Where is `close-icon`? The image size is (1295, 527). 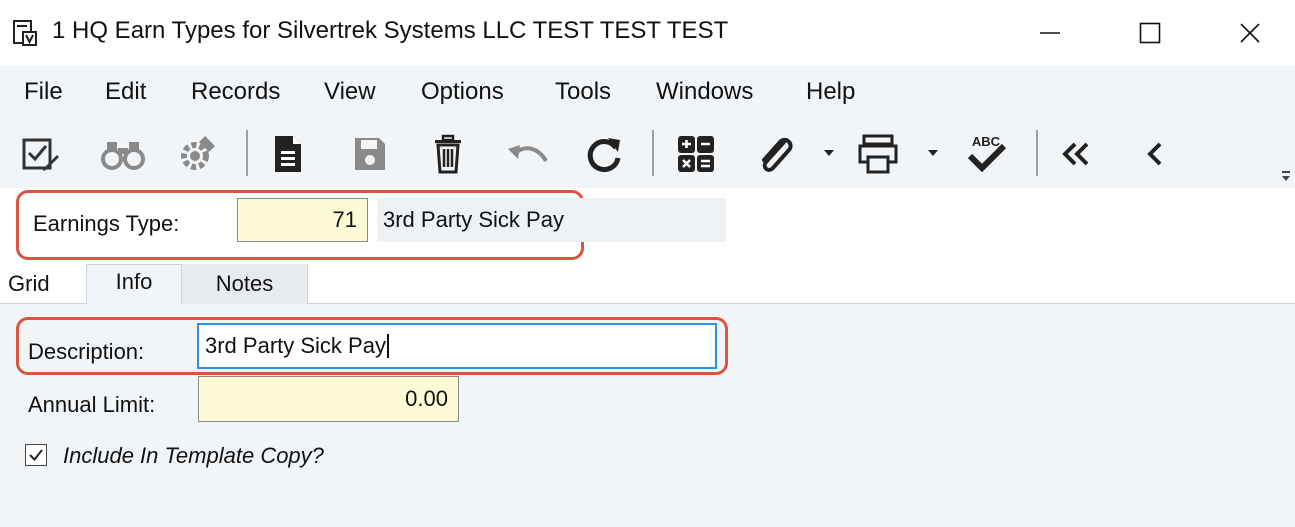 close-icon is located at coordinates (1250, 33).